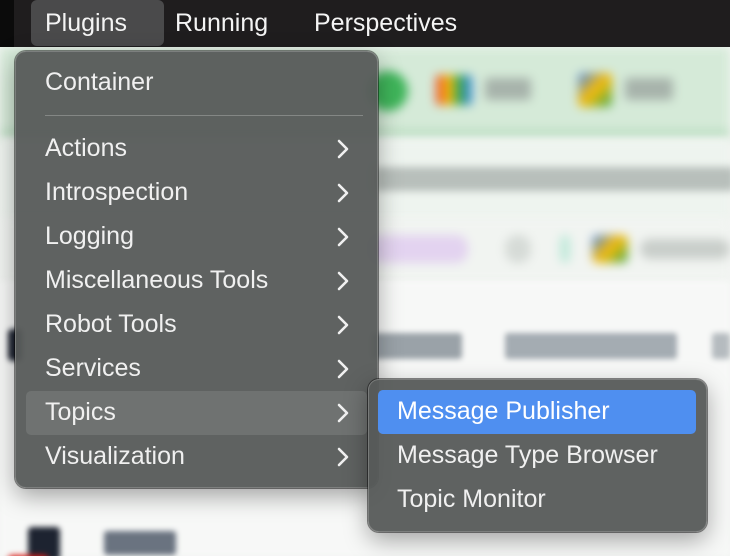 This screenshot has height=556, width=730. Describe the element at coordinates (80, 412) in the screenshot. I see `menu-item-label: Topics` at that location.